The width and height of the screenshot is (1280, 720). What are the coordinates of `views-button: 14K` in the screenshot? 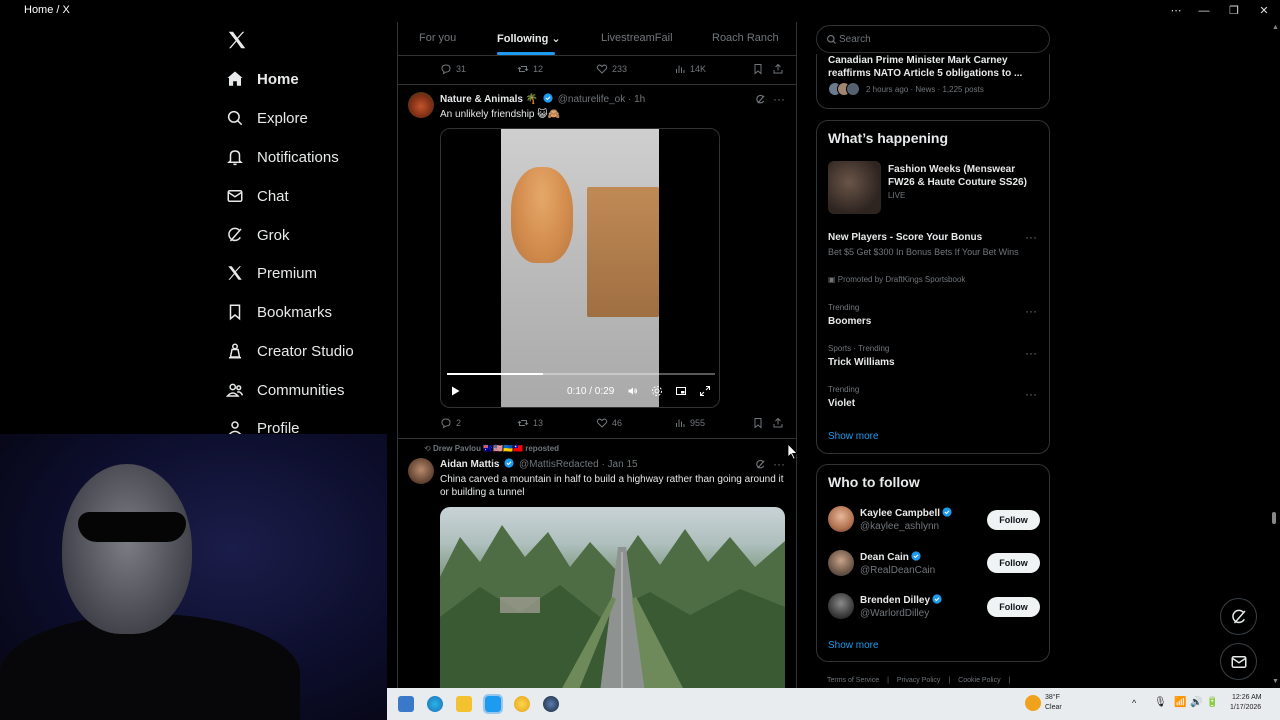 It's located at (690, 69).